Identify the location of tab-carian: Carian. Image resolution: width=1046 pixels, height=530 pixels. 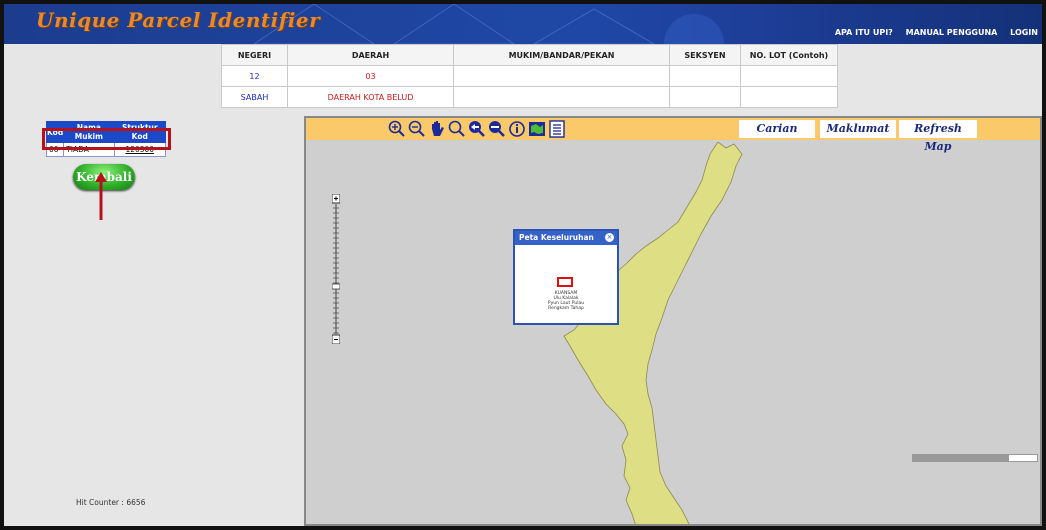
(777, 129).